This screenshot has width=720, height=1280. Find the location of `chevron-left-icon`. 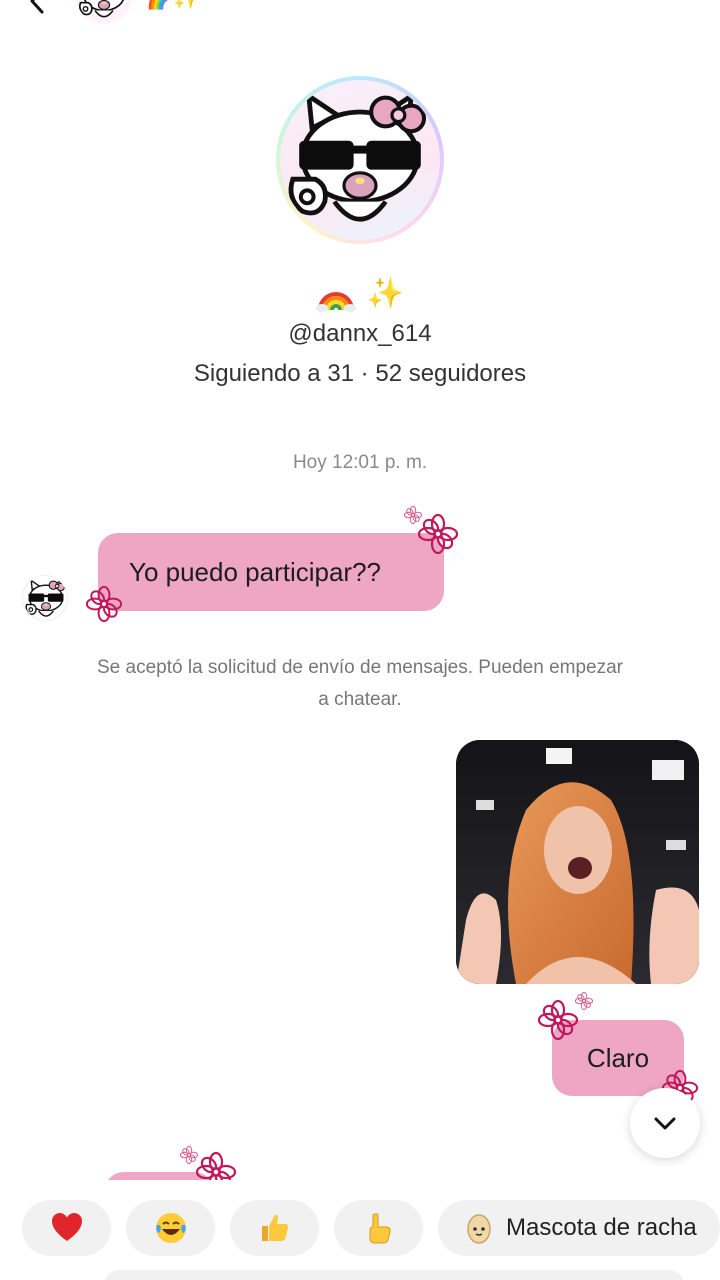

chevron-left-icon is located at coordinates (37, 8).